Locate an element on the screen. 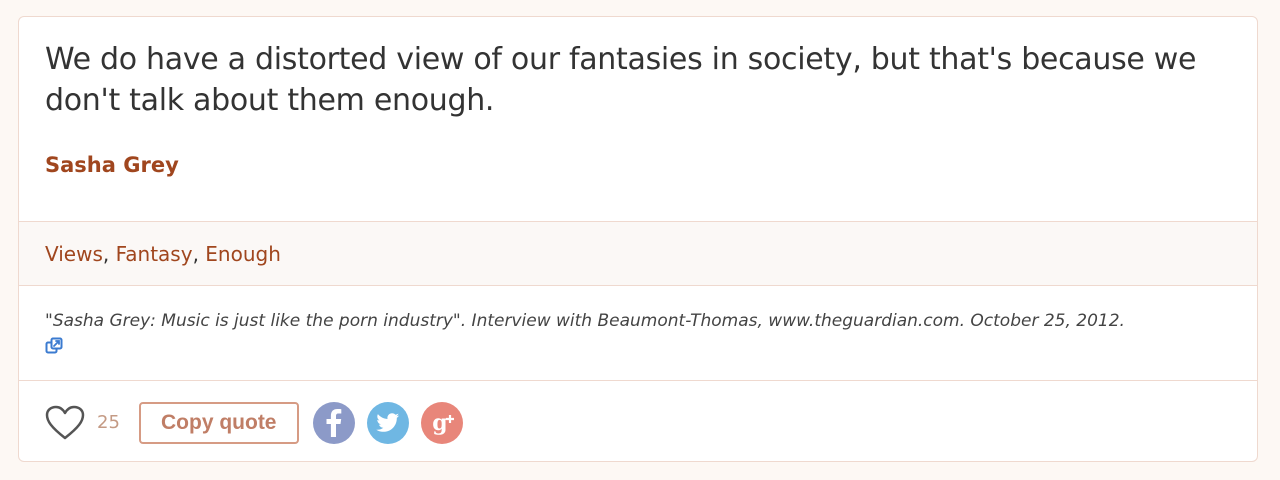  tag-views: Views is located at coordinates (74, 254).